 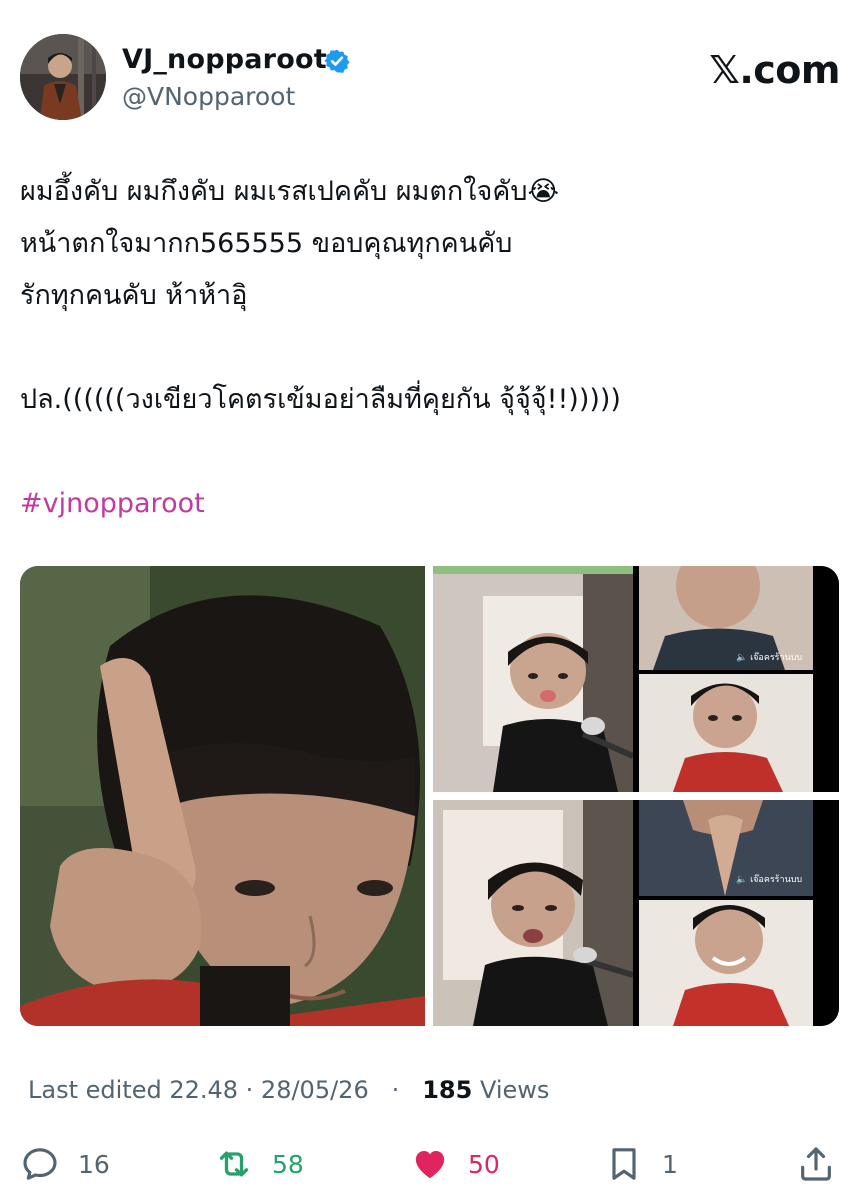 I want to click on media-photo-video-call-2: 🔈 เจ๊อครร้านบบ, so click(x=636, y=913).